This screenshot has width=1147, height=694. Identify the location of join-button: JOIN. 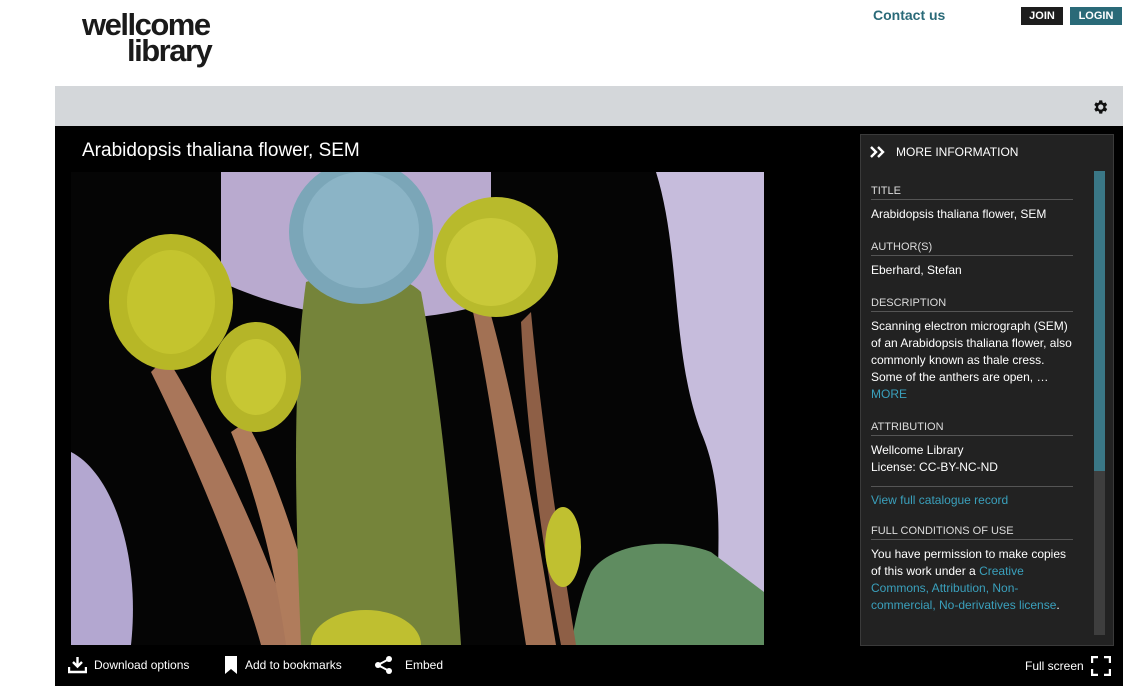
(1042, 16).